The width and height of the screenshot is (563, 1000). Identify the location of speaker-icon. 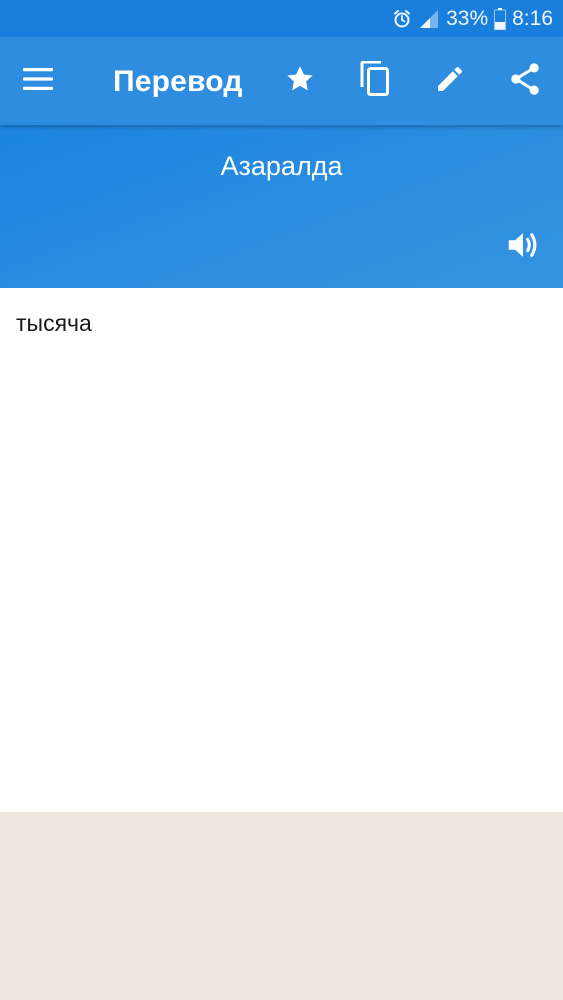
(523, 247).